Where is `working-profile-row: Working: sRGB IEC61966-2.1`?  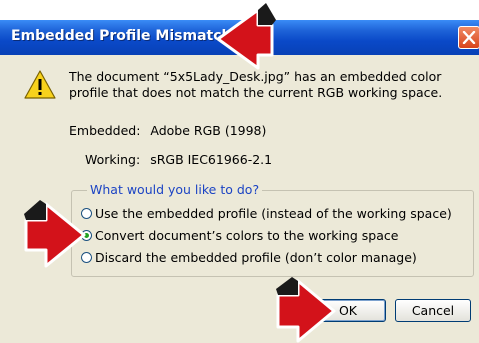
working-profile-row: Working: sRGB IEC61966-2.1 is located at coordinates (178, 159).